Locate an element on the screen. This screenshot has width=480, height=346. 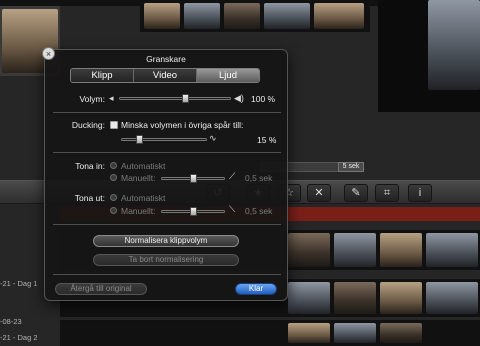
ducking-curve-icon: ∿ is located at coordinates (213, 138).